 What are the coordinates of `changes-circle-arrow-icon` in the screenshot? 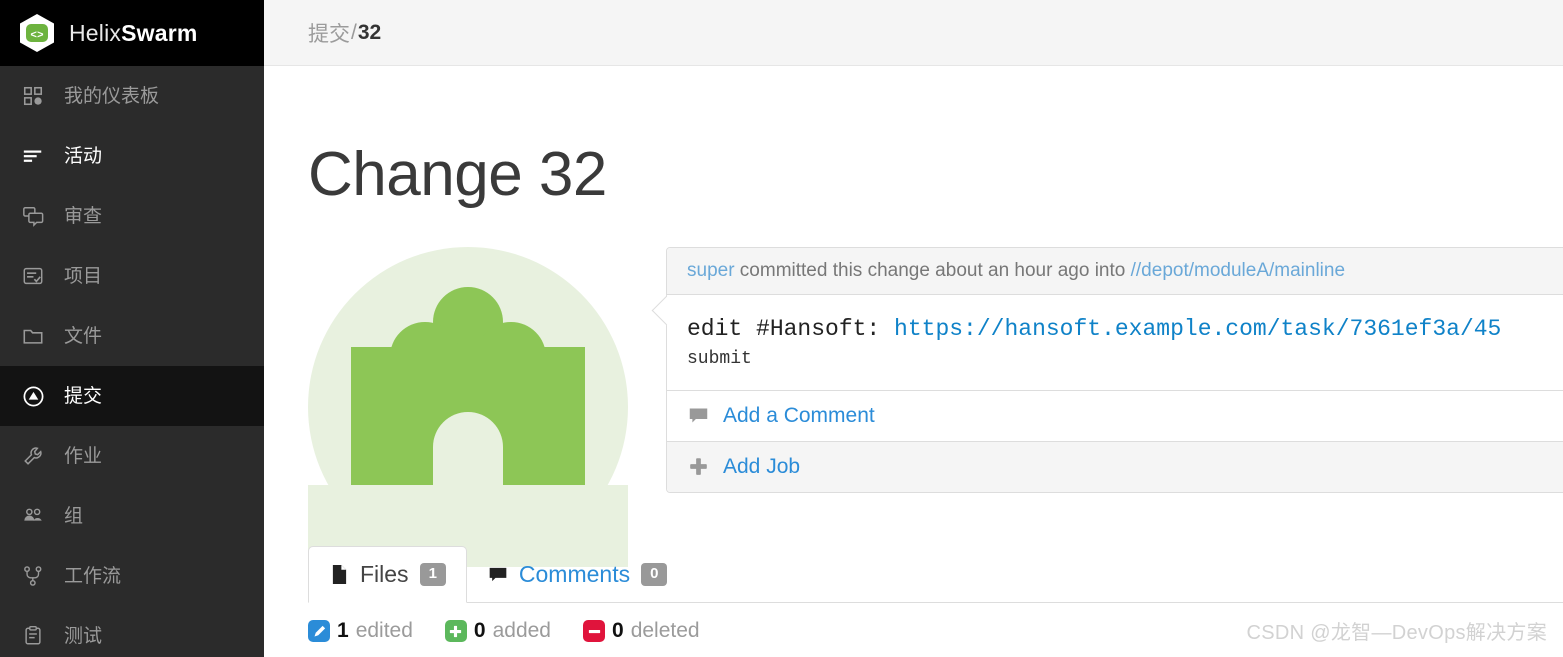 It's located at (33, 396).